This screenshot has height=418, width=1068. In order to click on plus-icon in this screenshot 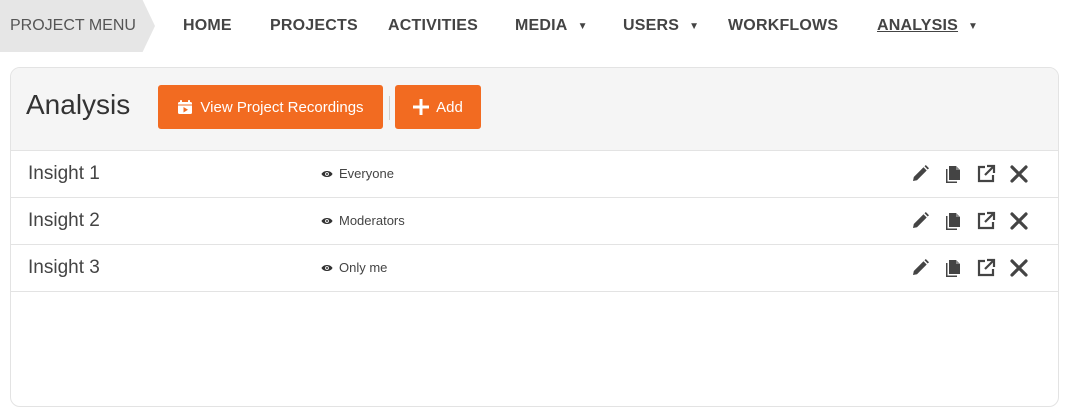, I will do `click(421, 107)`.